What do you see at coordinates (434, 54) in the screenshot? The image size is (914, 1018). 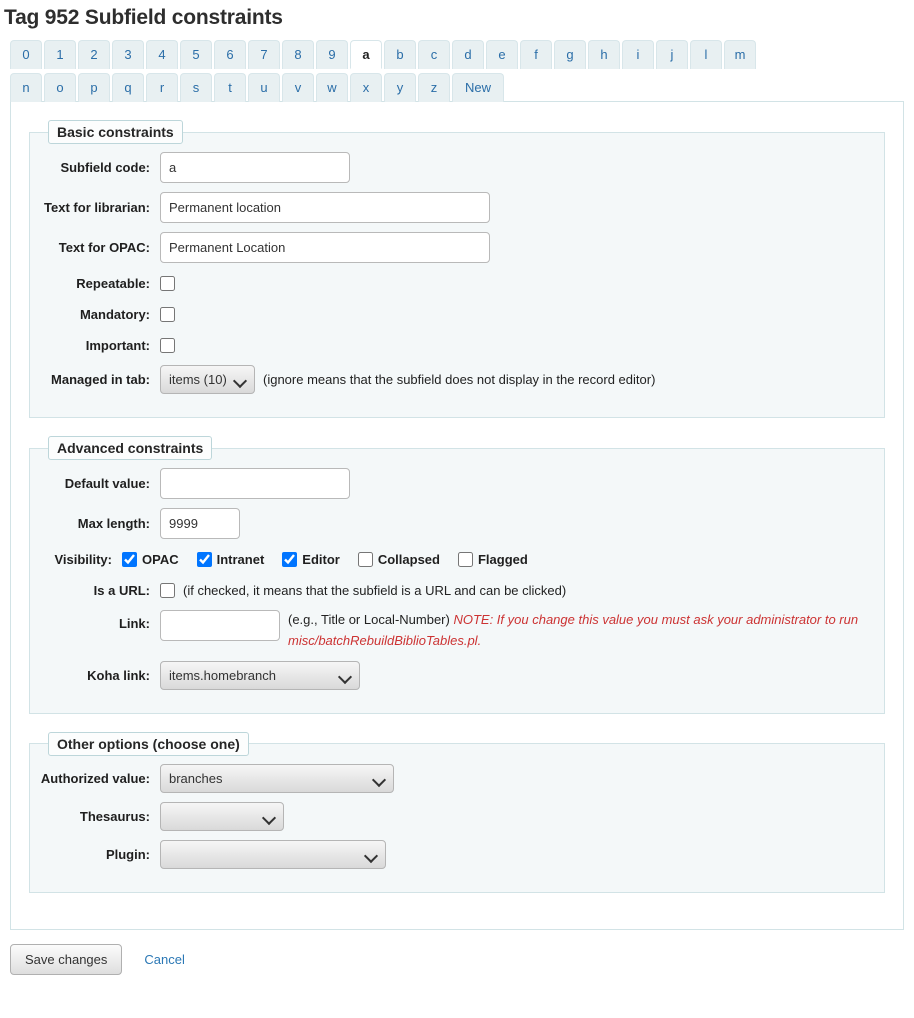 I see `subfield-tab-c: c` at bounding box center [434, 54].